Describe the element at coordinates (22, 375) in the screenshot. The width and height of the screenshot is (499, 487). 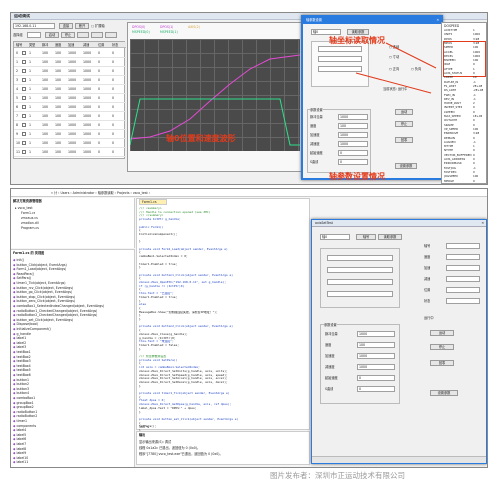
I see `class-member-item: ◆ textBox6` at that location.